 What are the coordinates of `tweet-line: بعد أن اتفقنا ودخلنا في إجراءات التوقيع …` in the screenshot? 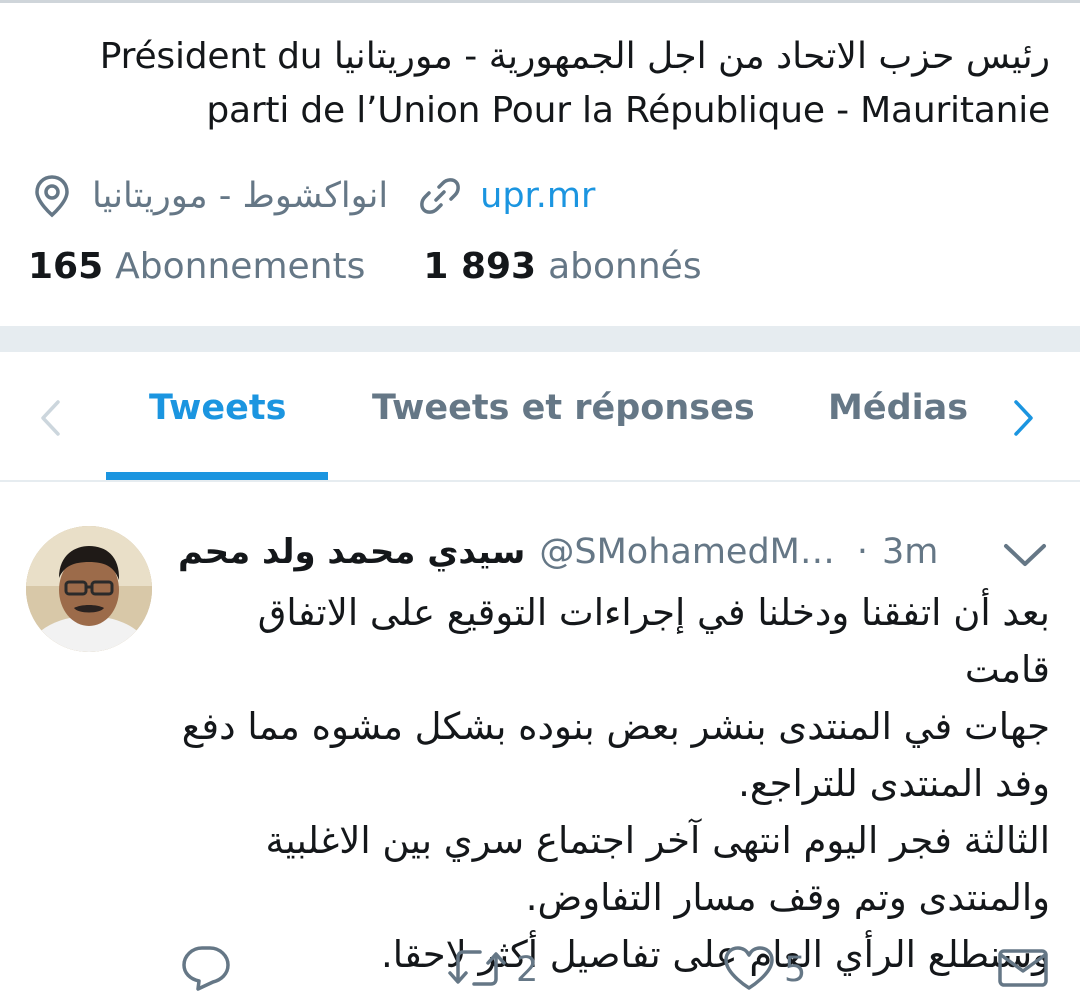 It's located at (653, 641).